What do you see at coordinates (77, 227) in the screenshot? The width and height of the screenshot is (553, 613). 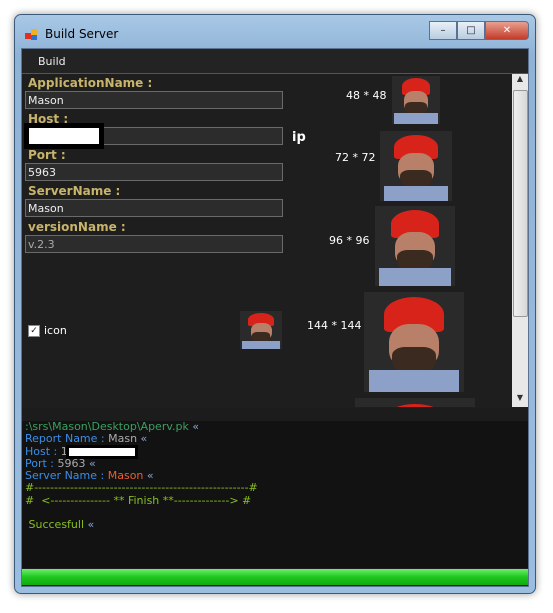 I see `version-name-label: versionName :` at bounding box center [77, 227].